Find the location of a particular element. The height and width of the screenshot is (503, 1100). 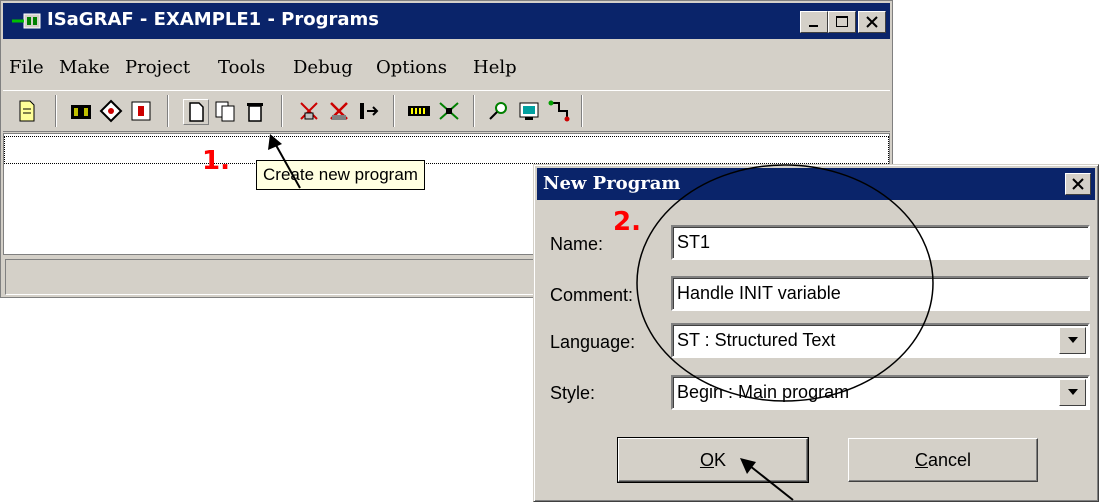

open-document-icon is located at coordinates (27, 111).